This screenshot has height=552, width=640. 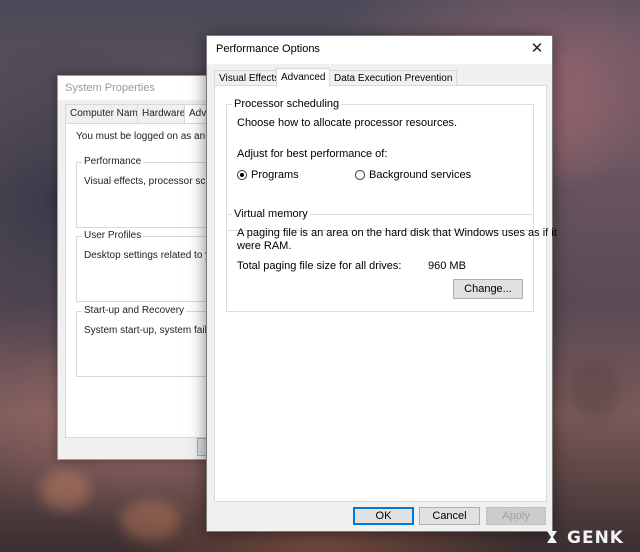 I want to click on dialog-title: Performance Options, so click(x=268, y=49).